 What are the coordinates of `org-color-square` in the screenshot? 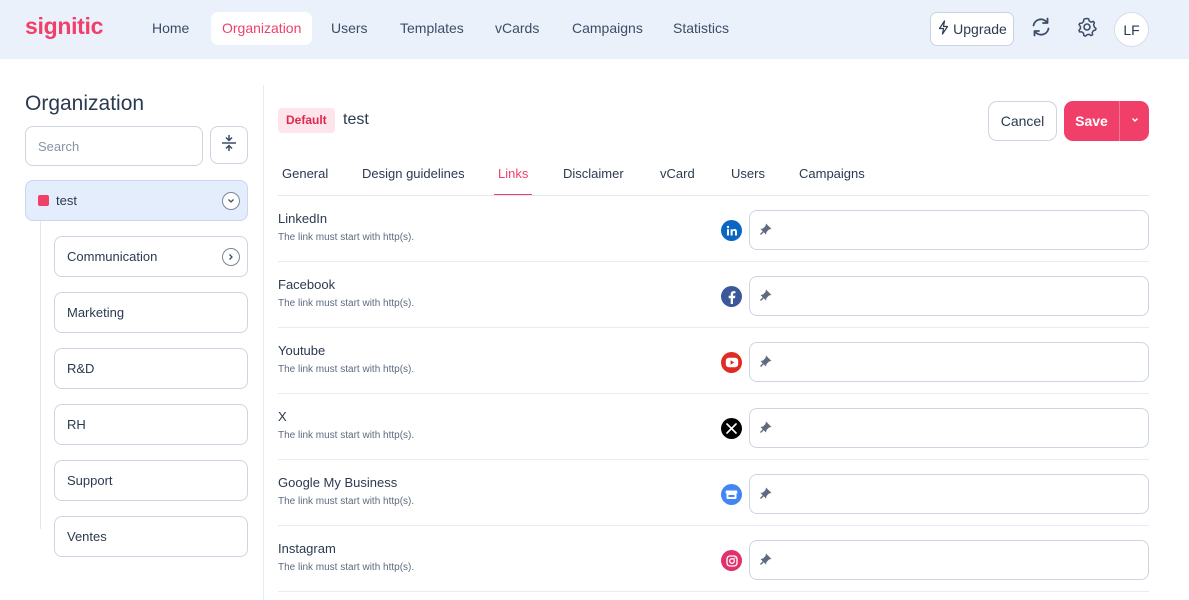 It's located at (43, 200).